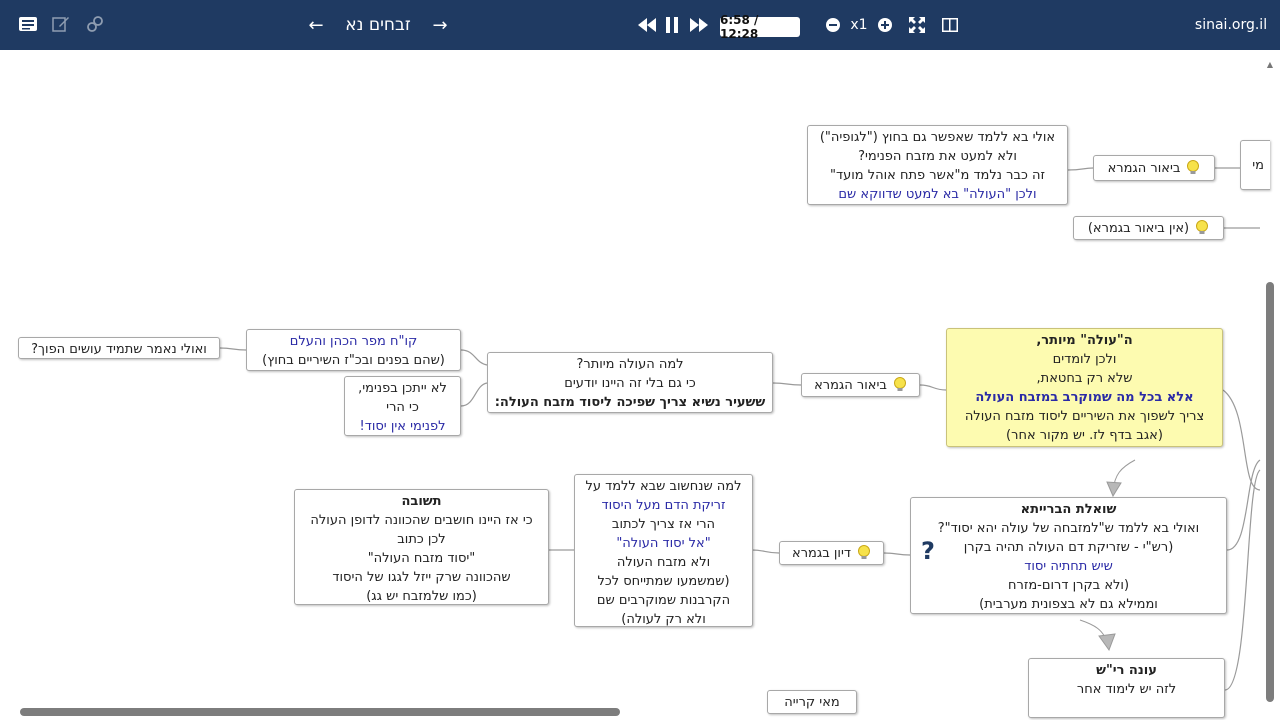  I want to click on node-line: זה כבר נלמד מ"אשר פתח אוהל מועד", so click(937, 175).